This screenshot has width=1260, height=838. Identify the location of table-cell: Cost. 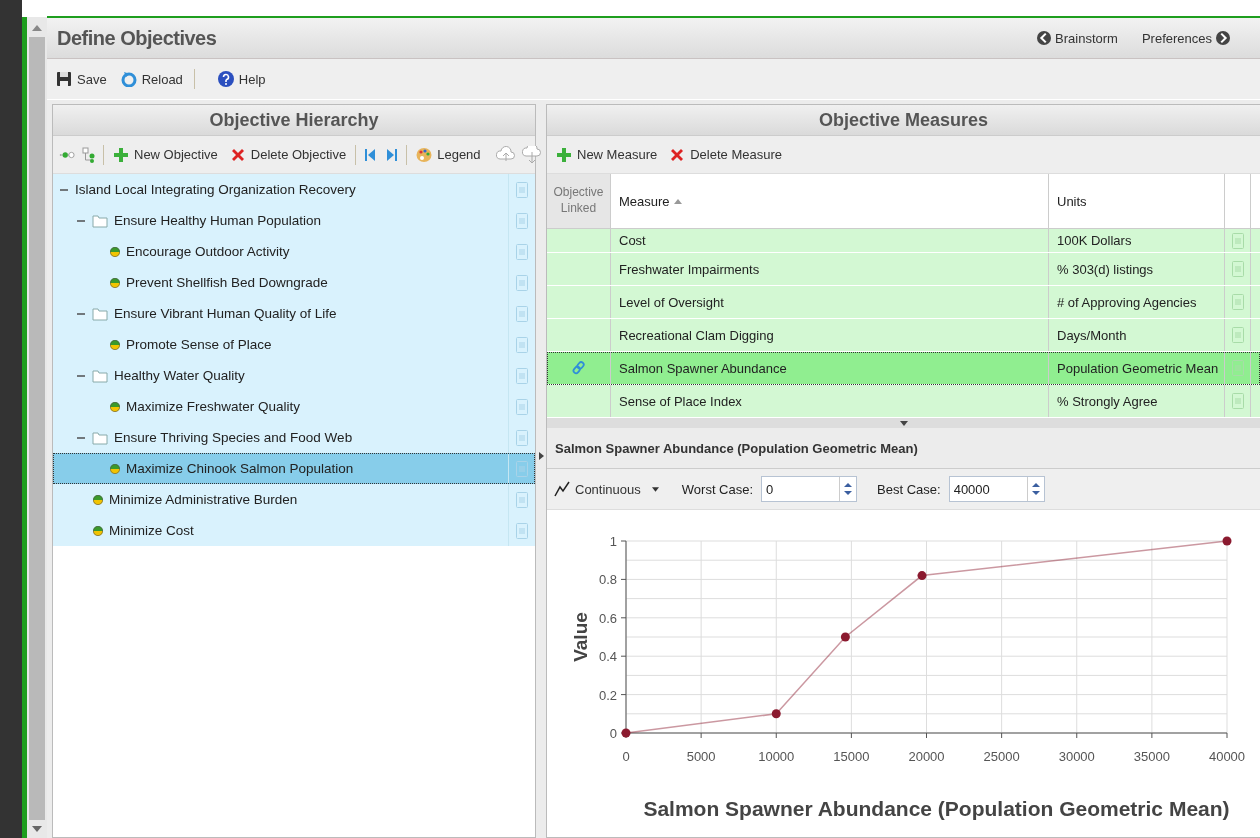
(632, 240).